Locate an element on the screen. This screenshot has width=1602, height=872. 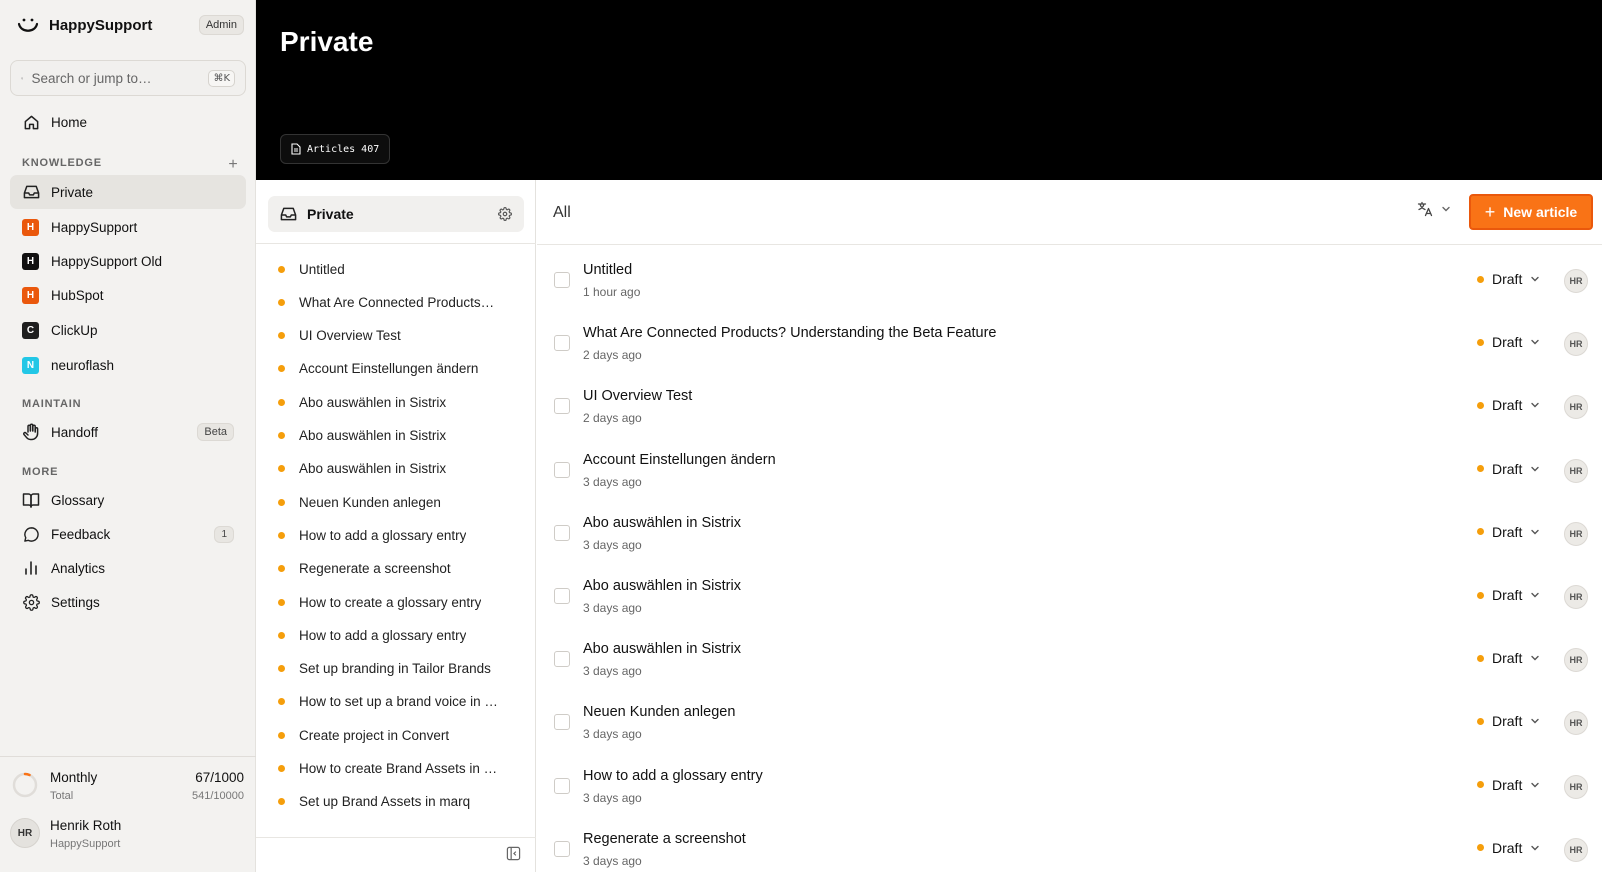
filter-all-label: All is located at coordinates (562, 213).